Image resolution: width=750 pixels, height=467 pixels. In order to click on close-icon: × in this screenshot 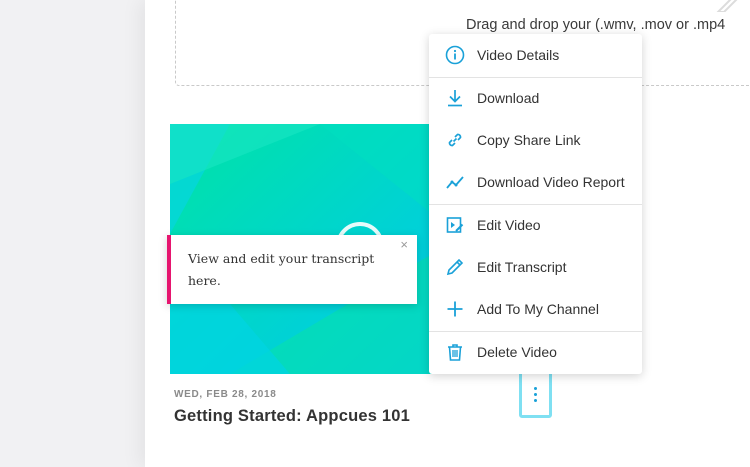, I will do `click(404, 244)`.